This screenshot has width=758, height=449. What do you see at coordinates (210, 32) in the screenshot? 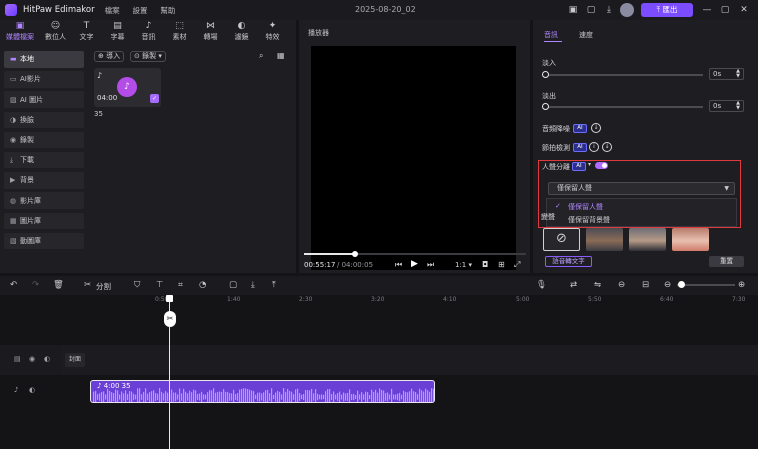
I see `tool-transition: ⋈ 轉場` at bounding box center [210, 32].